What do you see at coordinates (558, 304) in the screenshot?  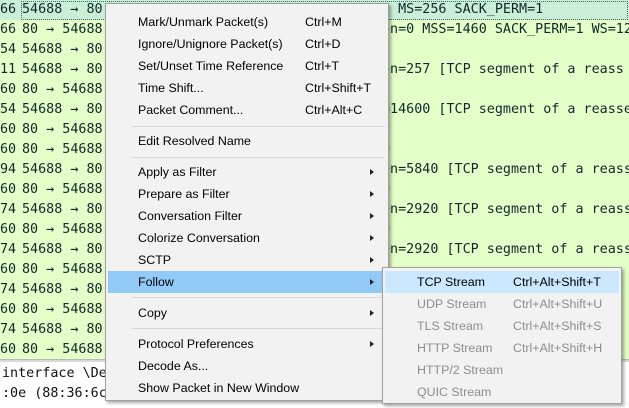 I see `submenu-item-shortcut: Ctrl+Alt+Shift+U` at bounding box center [558, 304].